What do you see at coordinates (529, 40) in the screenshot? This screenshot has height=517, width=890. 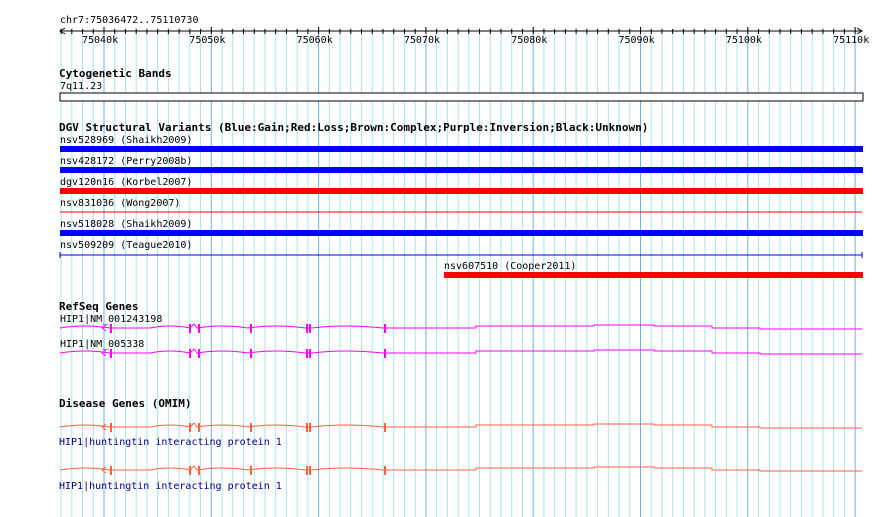 I see `ruler-tick-label: 75080k` at bounding box center [529, 40].